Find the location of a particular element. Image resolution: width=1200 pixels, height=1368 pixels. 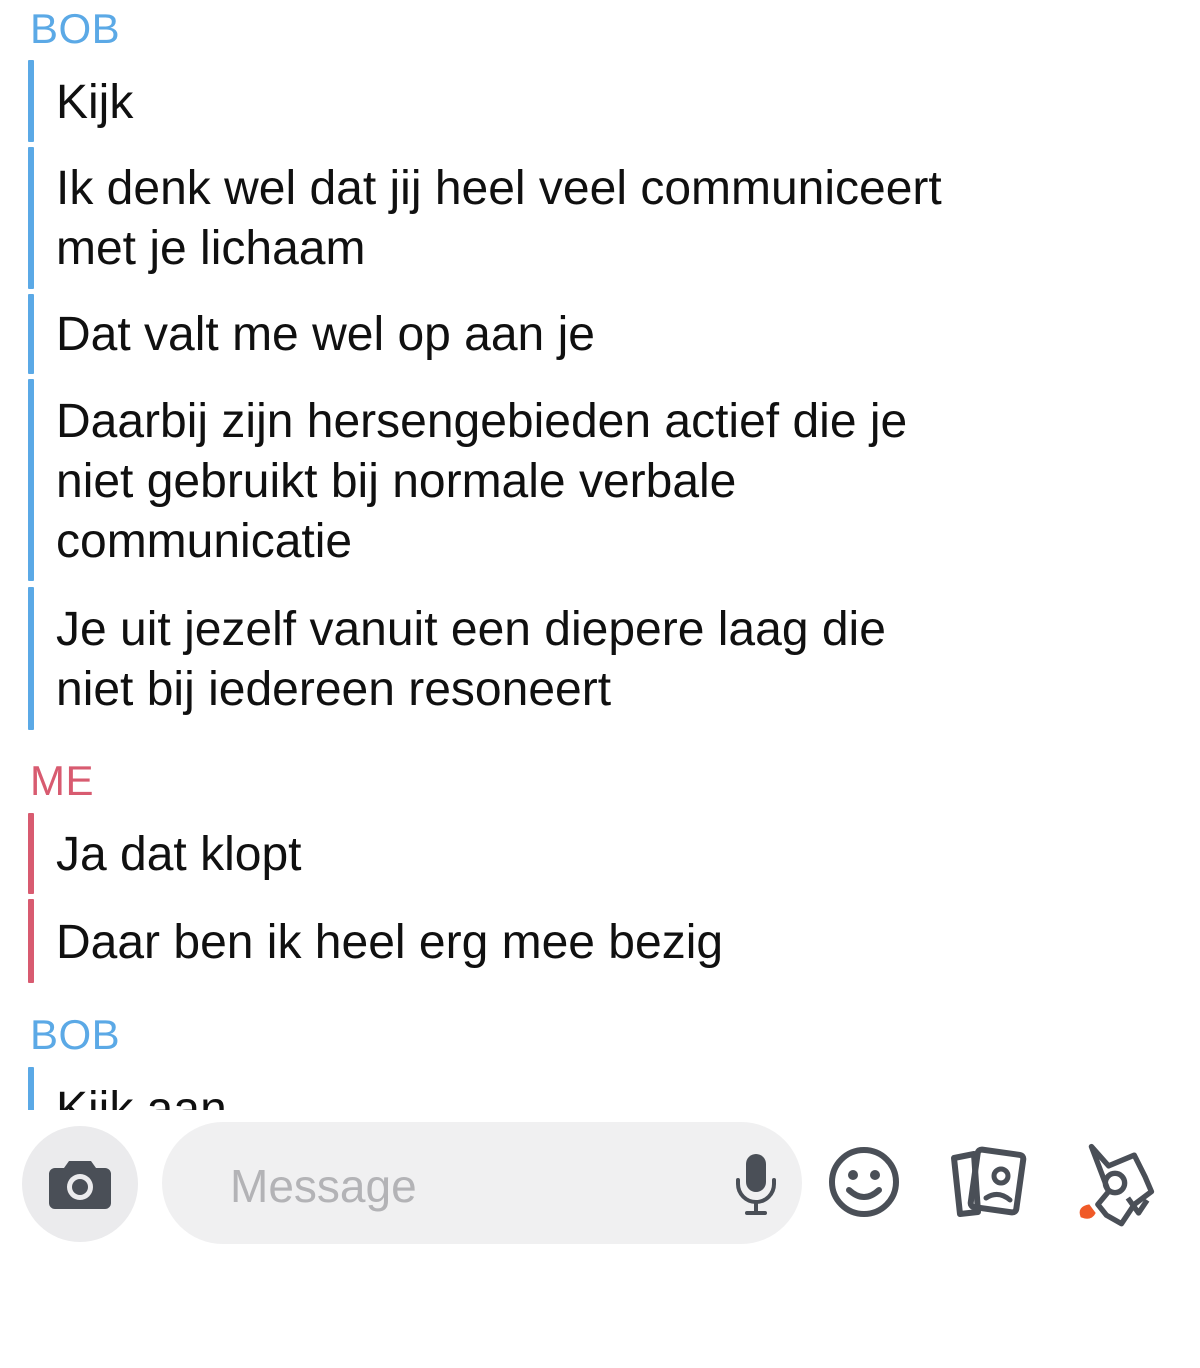

camera-button is located at coordinates (80, 1184).